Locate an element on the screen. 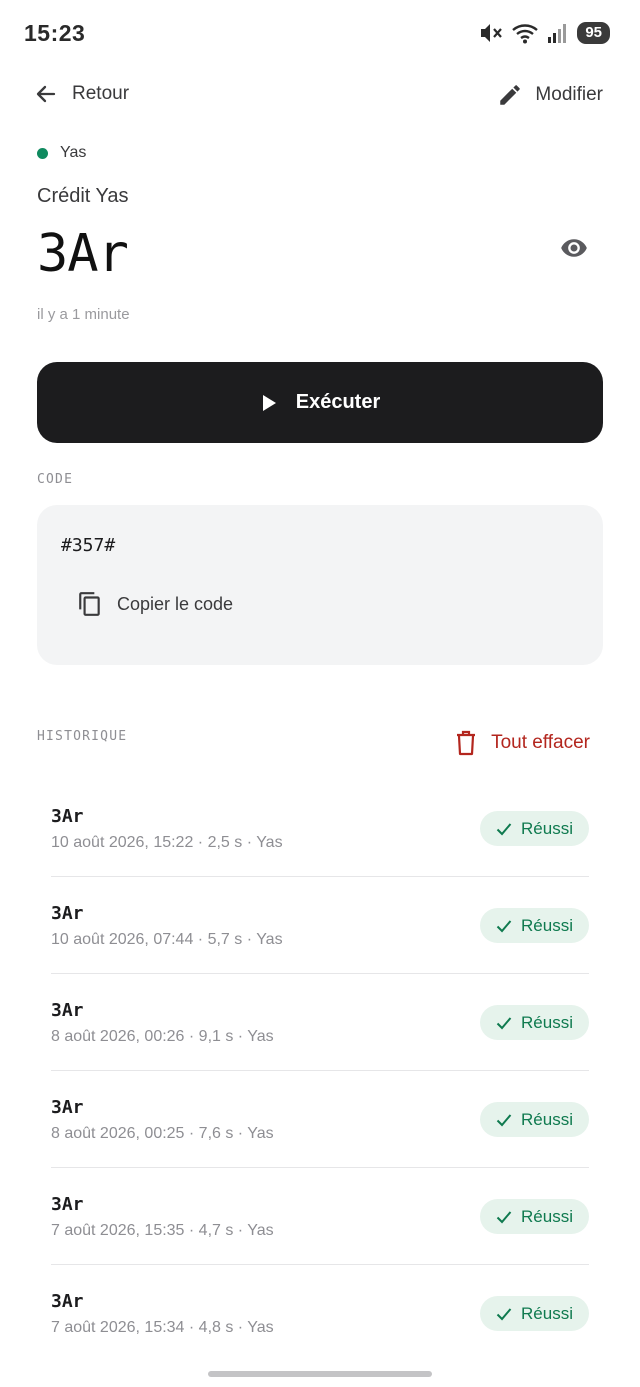  history-meta: 8 août 2026, 00:25 · 7,6 s · Yas is located at coordinates (162, 1133).